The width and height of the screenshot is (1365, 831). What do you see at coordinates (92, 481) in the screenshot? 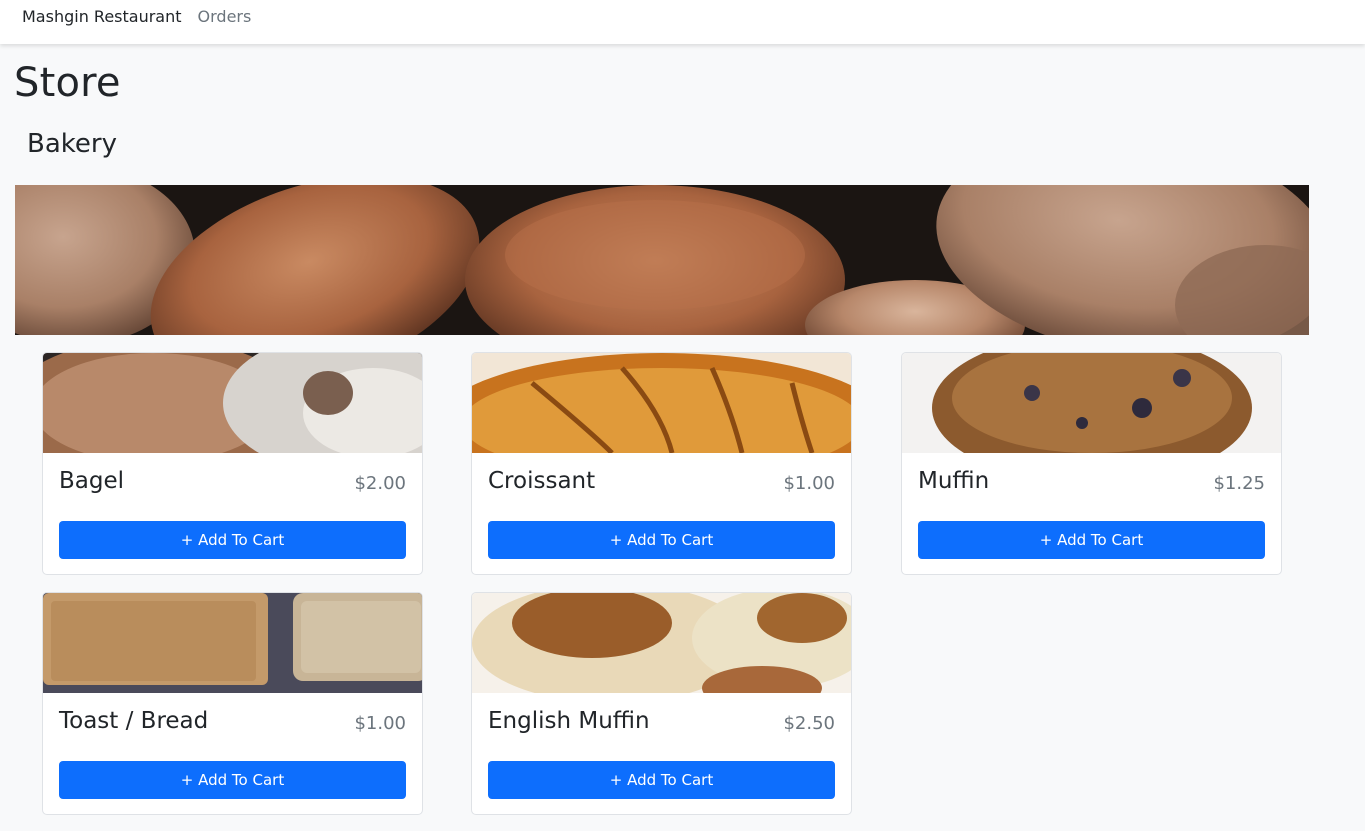
I see `product-name: Bagel` at bounding box center [92, 481].